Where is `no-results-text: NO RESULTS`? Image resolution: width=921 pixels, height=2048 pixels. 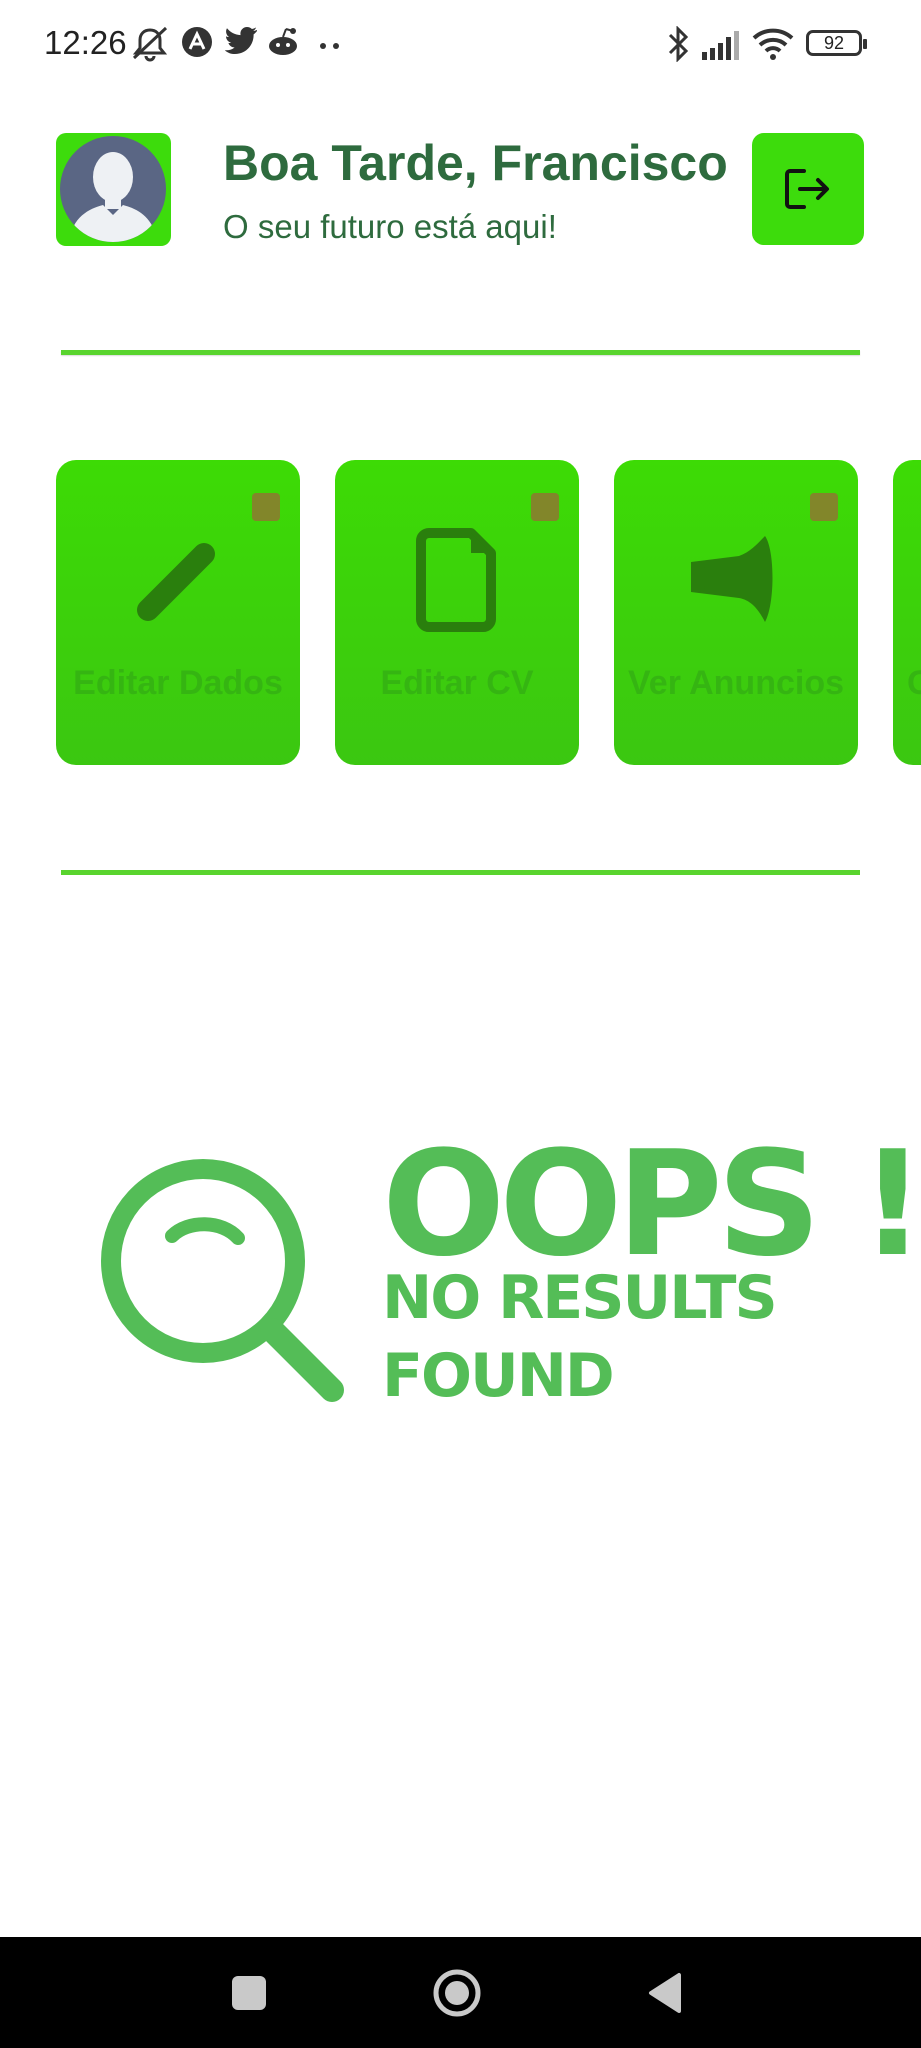
no-results-text: NO RESULTS is located at coordinates (580, 1298).